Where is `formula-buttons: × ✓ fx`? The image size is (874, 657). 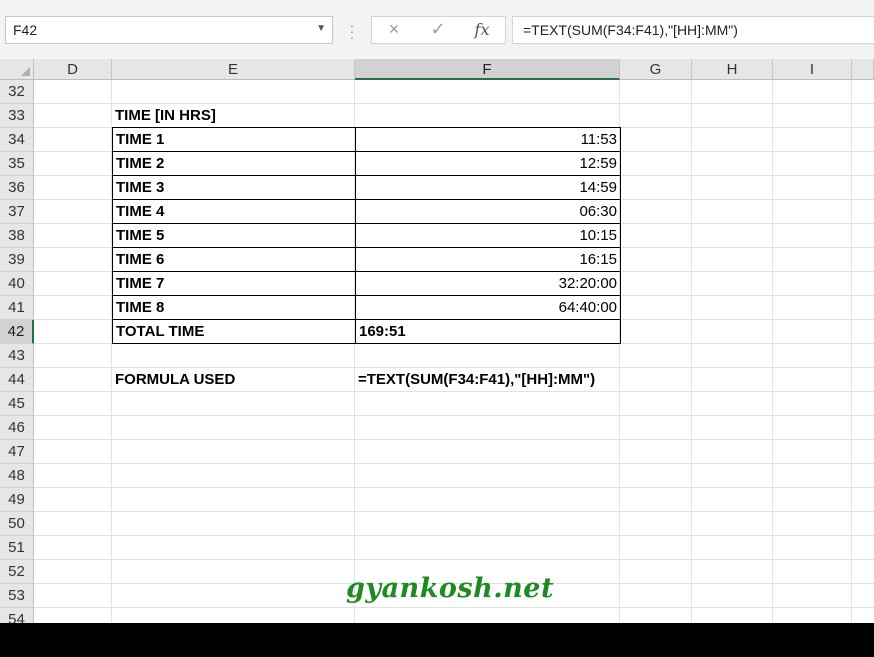
formula-buttons: × ✓ fx is located at coordinates (438, 30).